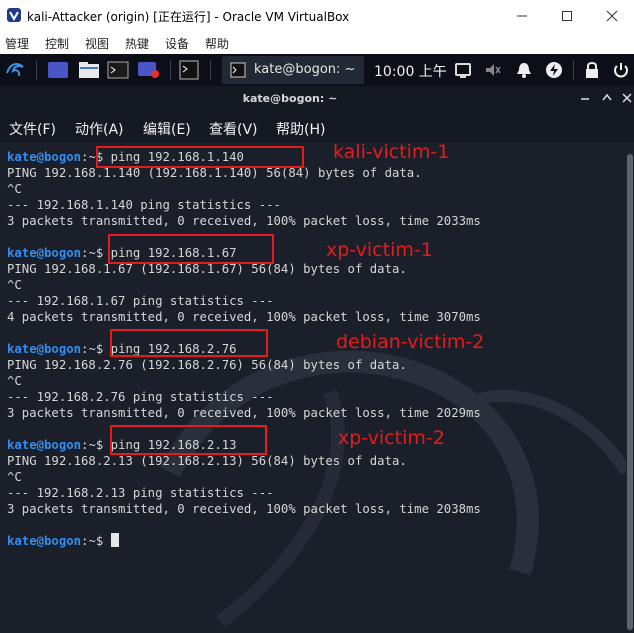 The height and width of the screenshot is (633, 634). Describe the element at coordinates (607, 98) in the screenshot. I see `terminal-maximize-icon` at that location.